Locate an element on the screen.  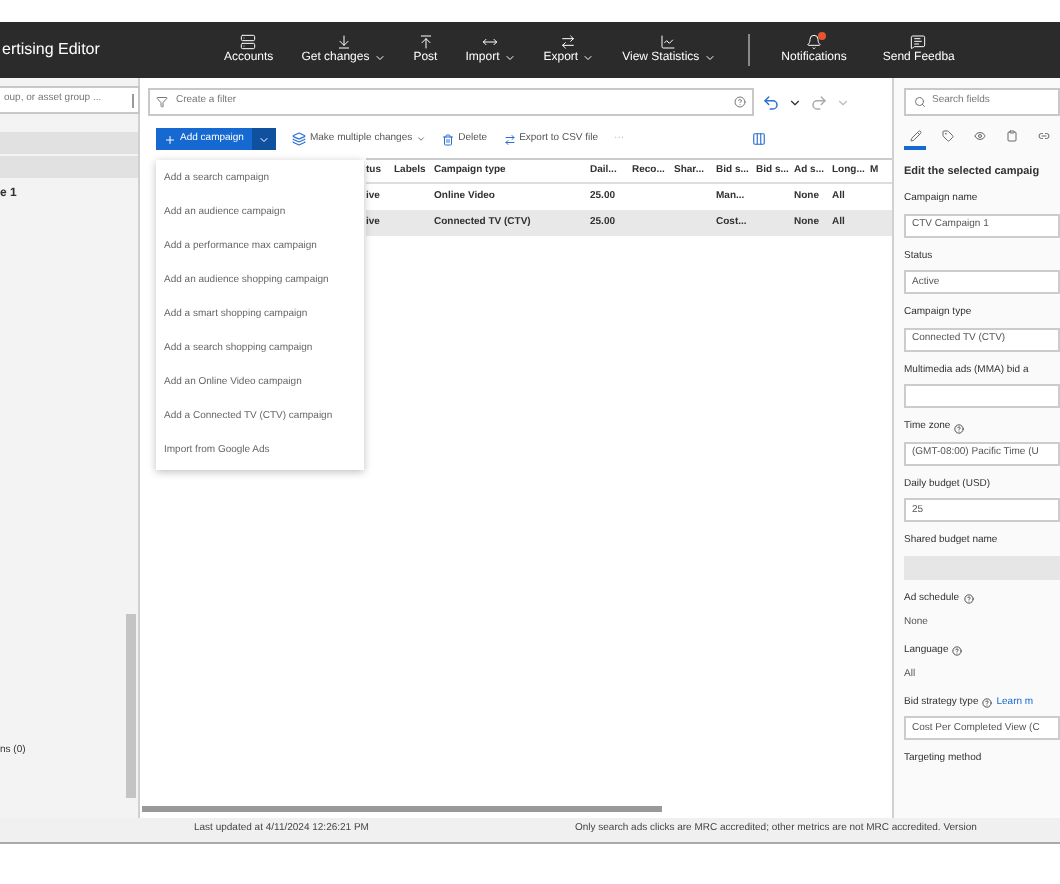
columns-icon is located at coordinates (759, 139).